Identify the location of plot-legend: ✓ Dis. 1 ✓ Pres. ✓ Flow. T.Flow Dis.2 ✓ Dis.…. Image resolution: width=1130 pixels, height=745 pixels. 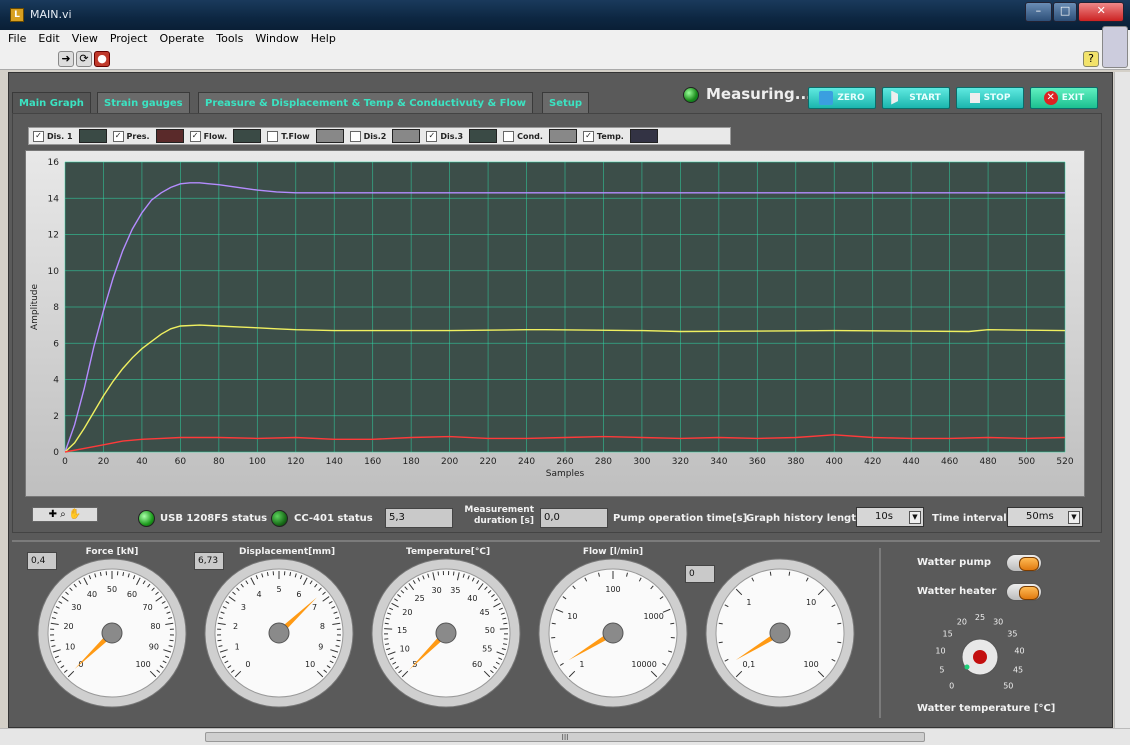
(379, 136).